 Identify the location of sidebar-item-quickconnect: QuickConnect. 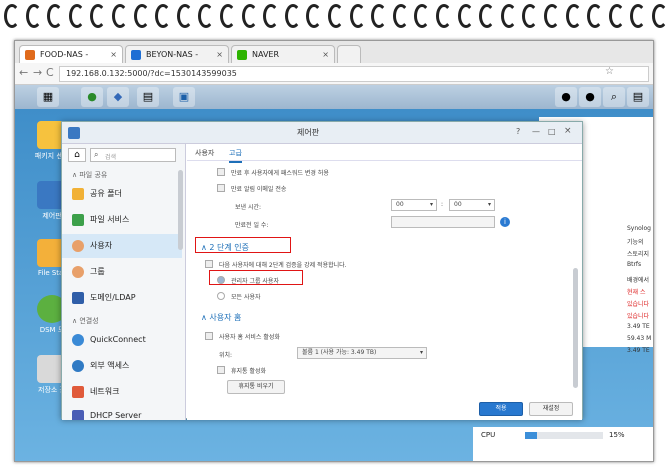
(122, 340).